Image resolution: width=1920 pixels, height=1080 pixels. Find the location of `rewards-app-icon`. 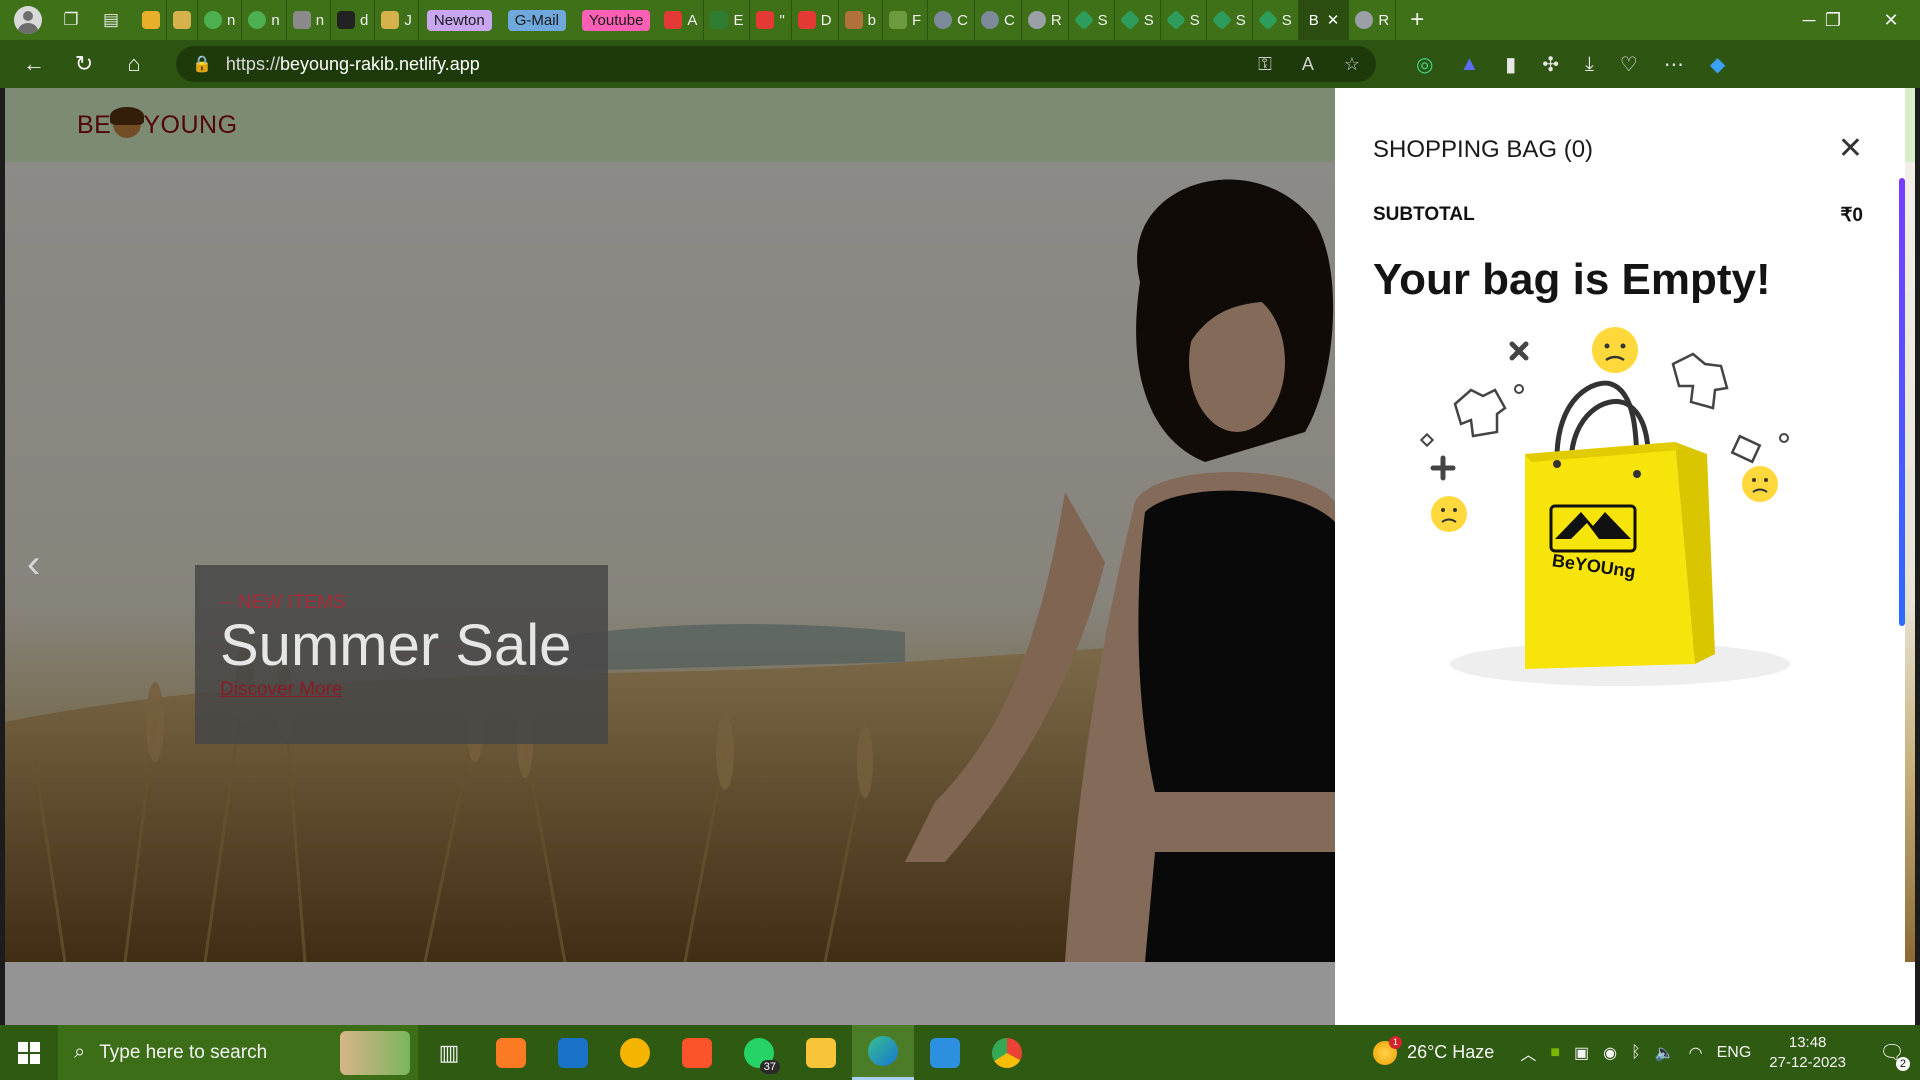

rewards-app-icon is located at coordinates (635, 1052).